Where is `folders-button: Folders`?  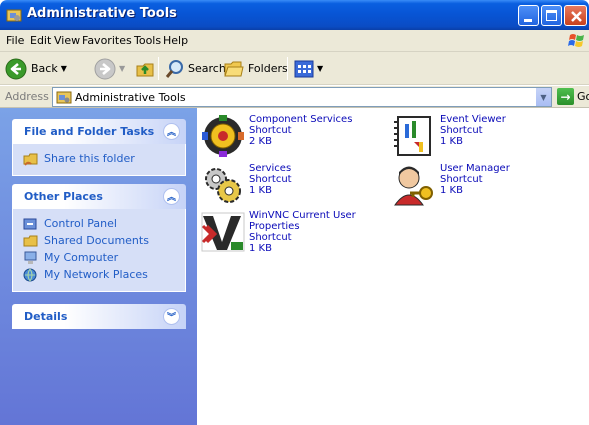 folders-button: Folders is located at coordinates (255, 68).